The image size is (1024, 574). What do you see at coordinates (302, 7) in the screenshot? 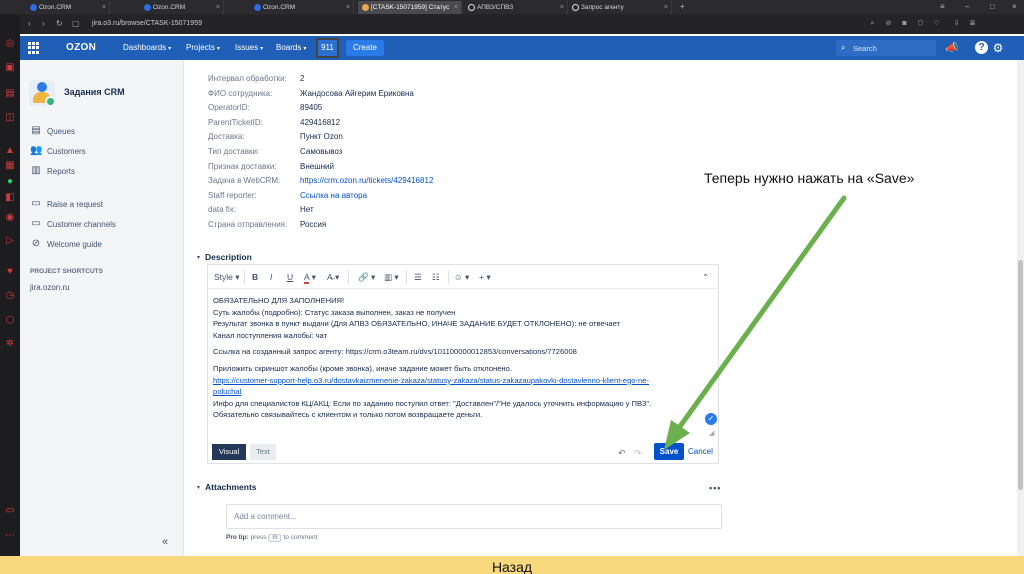
I see `tab-ozon-crm-3: Ozon.CRM ×` at bounding box center [302, 7].